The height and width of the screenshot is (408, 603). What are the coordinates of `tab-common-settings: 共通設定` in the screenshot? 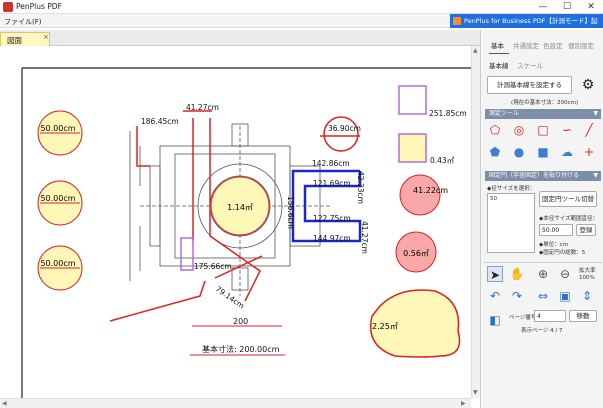 It's located at (526, 45).